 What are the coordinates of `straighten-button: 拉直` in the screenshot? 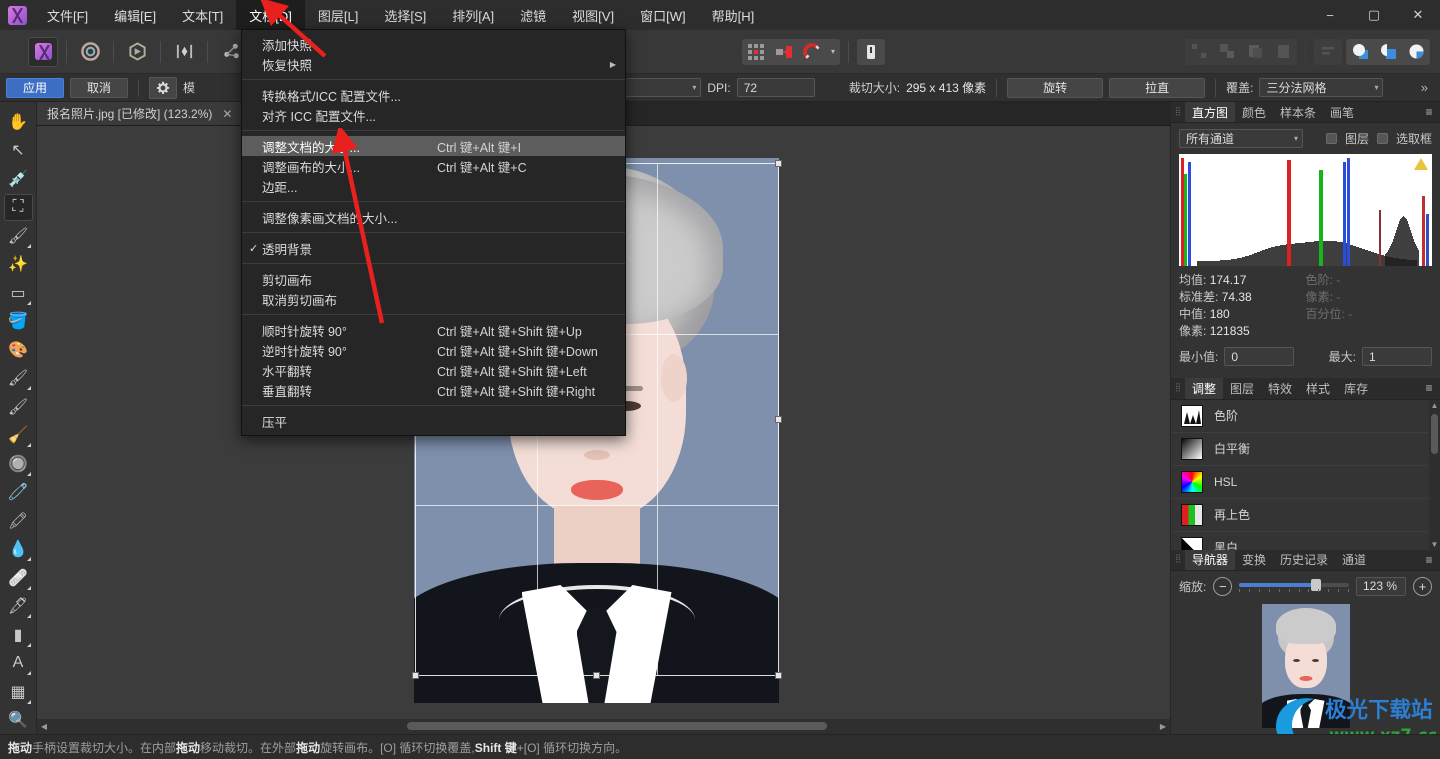 It's located at (1157, 87).